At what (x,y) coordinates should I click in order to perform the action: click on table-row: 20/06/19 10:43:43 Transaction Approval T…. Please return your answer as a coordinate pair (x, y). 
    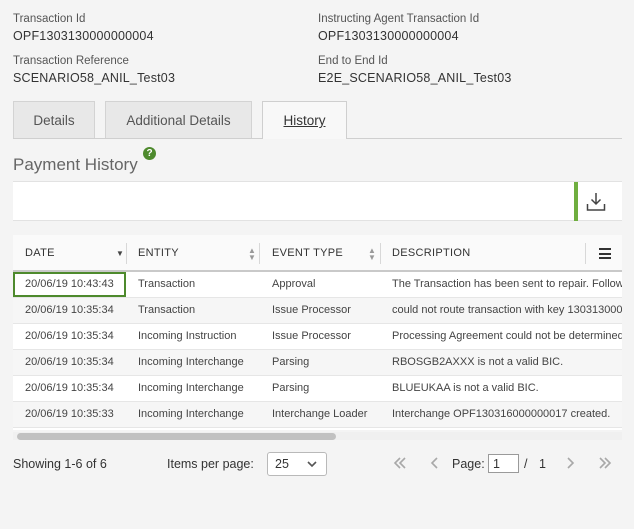
    Looking at the image, I should click on (317, 285).